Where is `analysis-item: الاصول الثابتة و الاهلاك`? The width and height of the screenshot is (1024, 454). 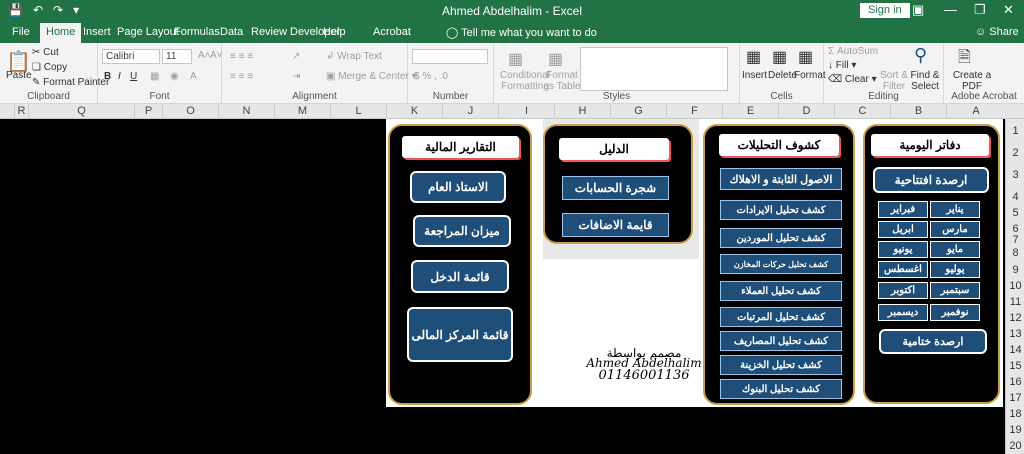 analysis-item: الاصول الثابتة و الاهلاك is located at coordinates (781, 179).